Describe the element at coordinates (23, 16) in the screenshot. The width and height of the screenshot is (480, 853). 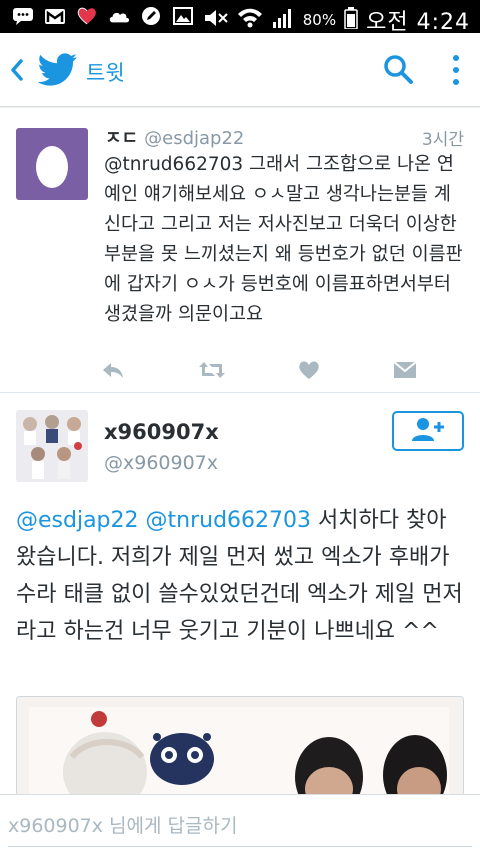
I see `chat-icon` at that location.